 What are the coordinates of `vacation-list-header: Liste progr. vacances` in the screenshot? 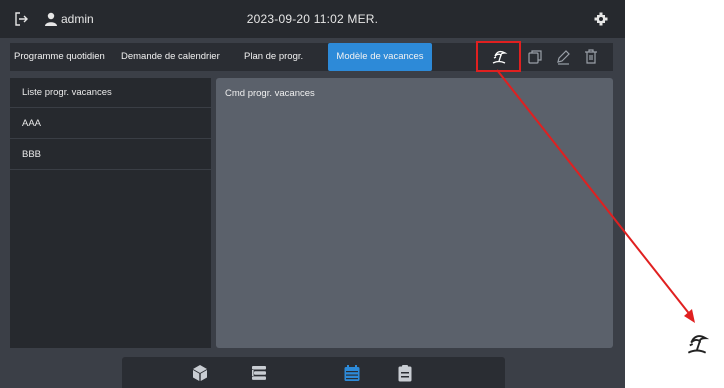 It's located at (110, 93).